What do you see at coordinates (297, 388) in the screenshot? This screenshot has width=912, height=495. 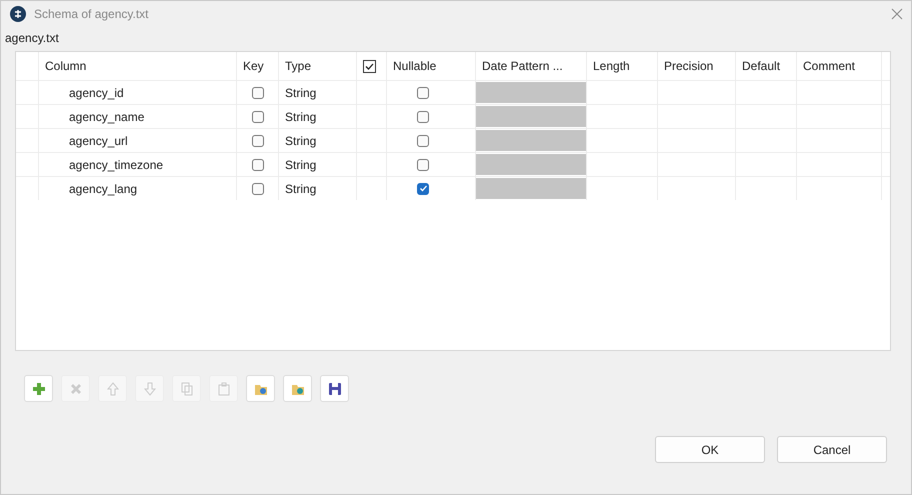 I see `export-button` at bounding box center [297, 388].